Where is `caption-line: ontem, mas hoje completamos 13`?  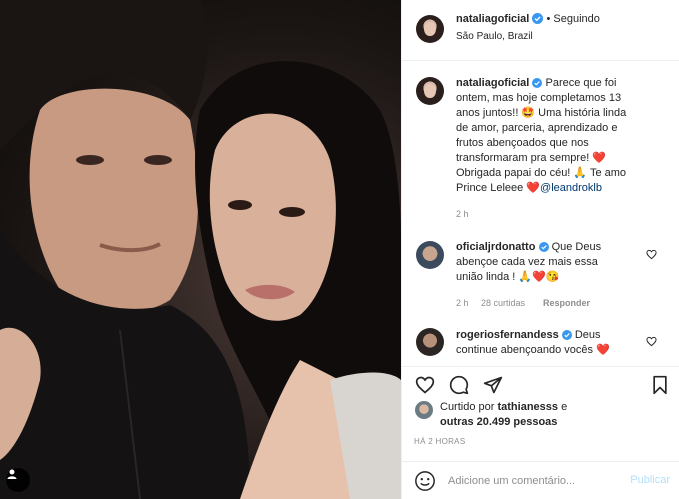
caption-line: ontem, mas hoje completamos 13 is located at coordinates (539, 98).